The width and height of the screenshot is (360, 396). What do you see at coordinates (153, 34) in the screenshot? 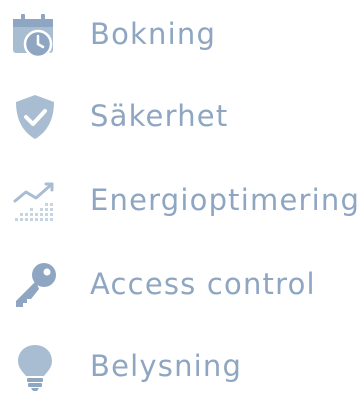
I see `feature-label-bokning: Bokning` at bounding box center [153, 34].